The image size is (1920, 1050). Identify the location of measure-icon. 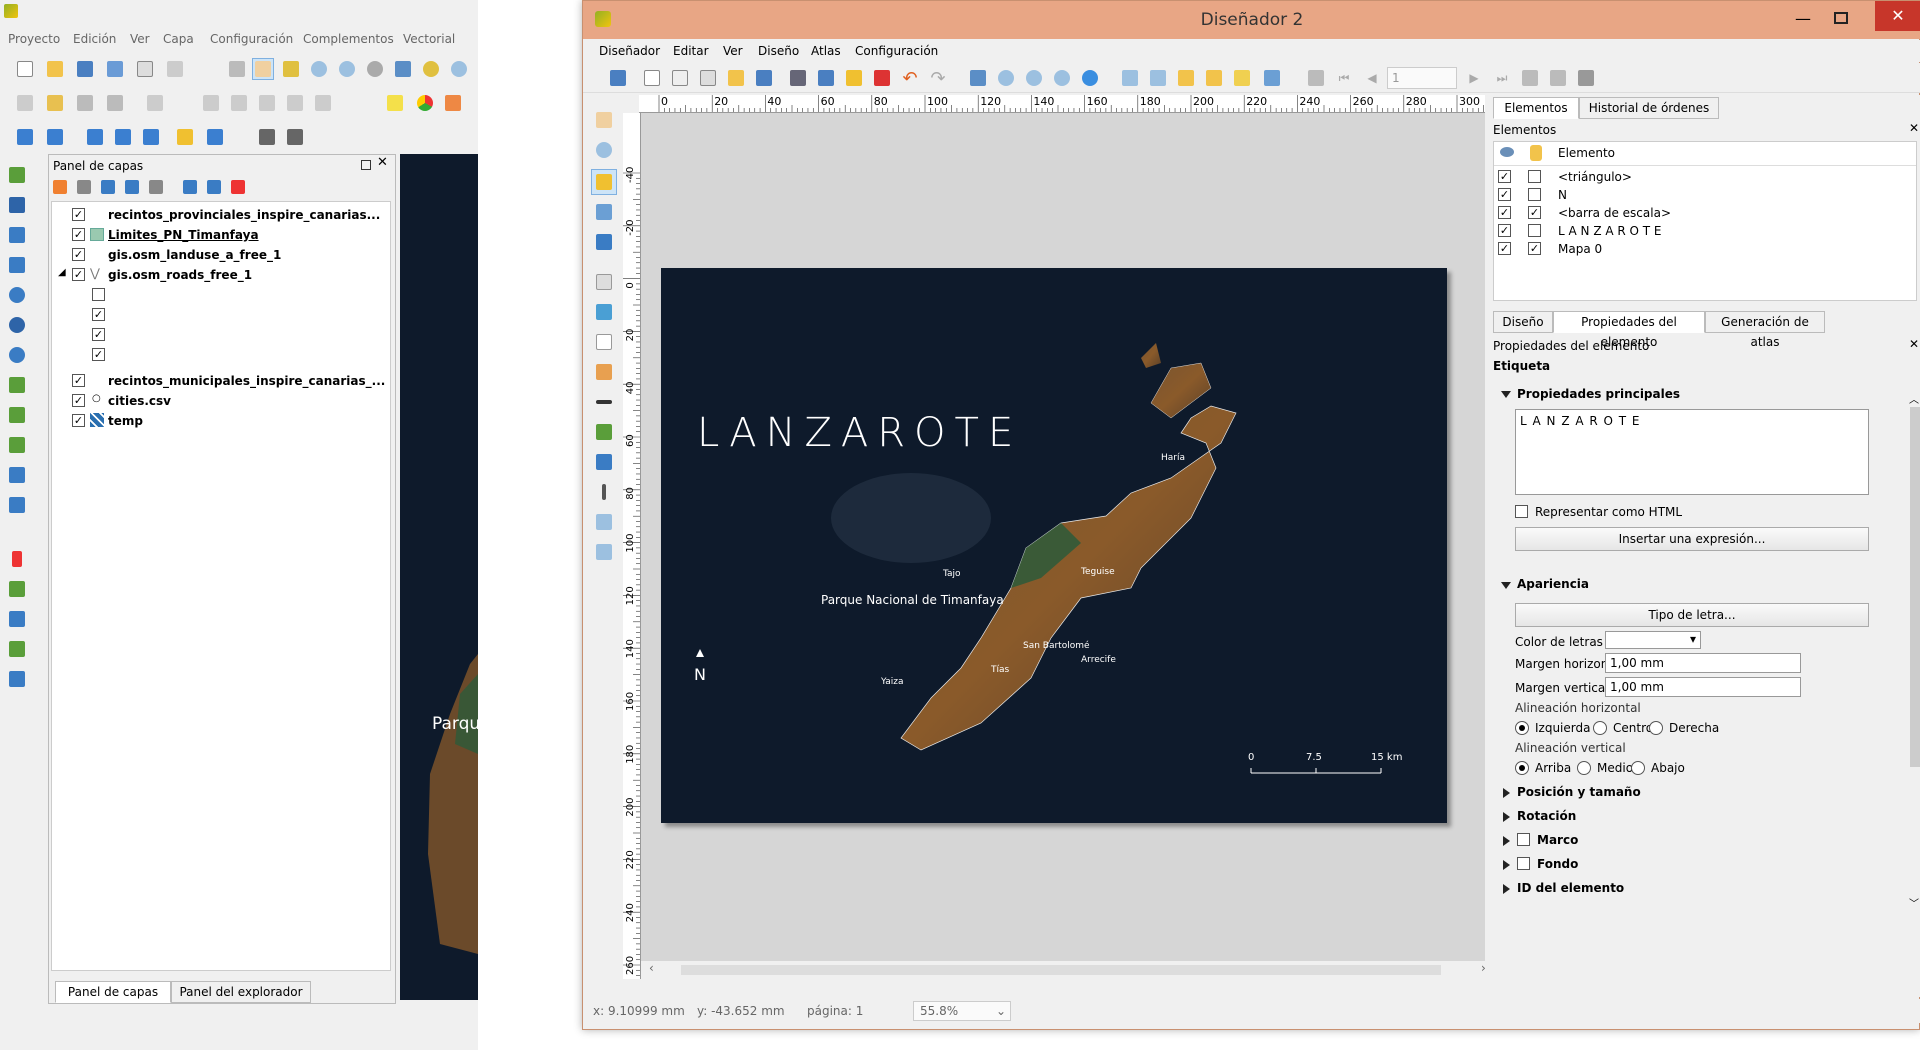
(185, 137).